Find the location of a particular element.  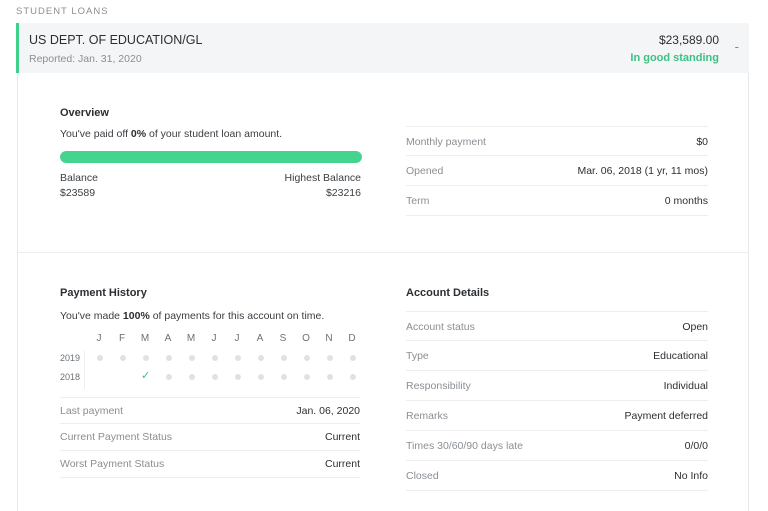

month-label: O is located at coordinates (306, 338).